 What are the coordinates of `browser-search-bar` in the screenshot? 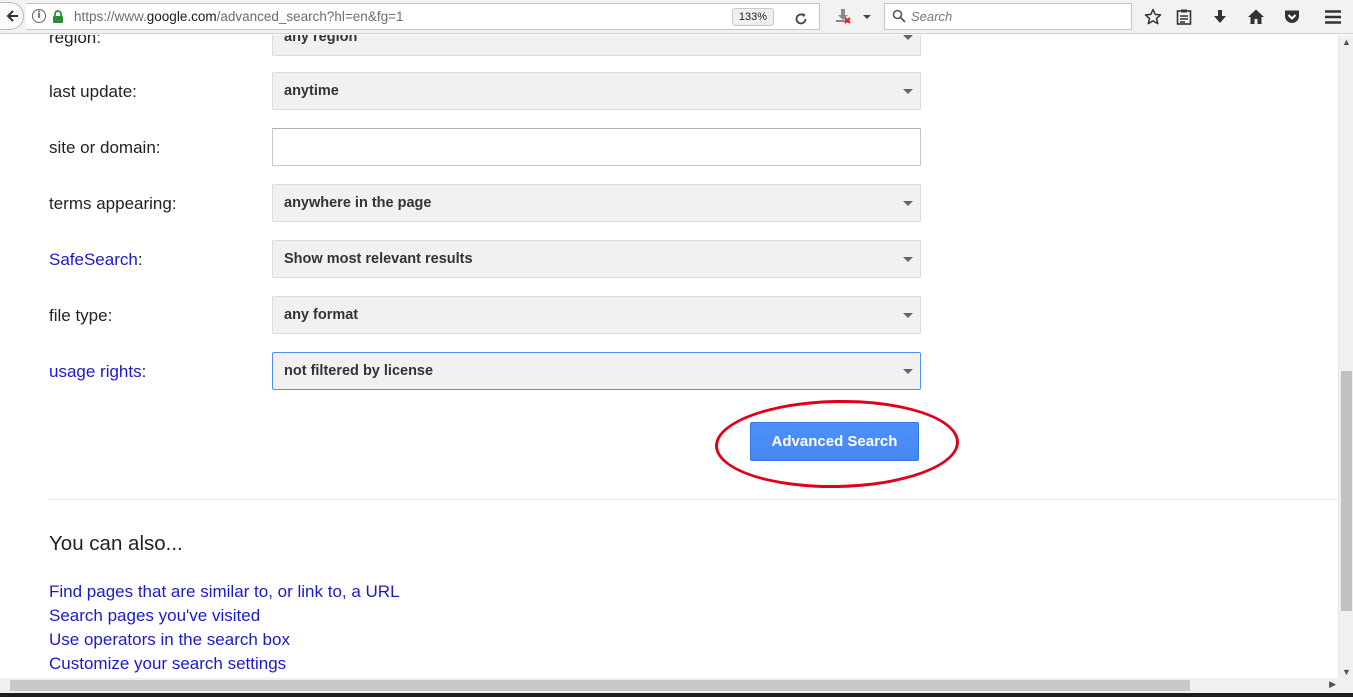 It's located at (1008, 16).